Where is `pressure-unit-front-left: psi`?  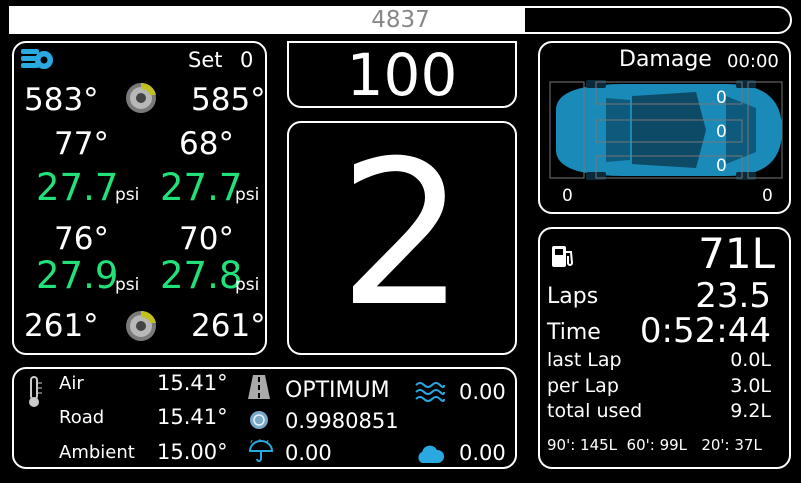 pressure-unit-front-left: psi is located at coordinates (127, 195).